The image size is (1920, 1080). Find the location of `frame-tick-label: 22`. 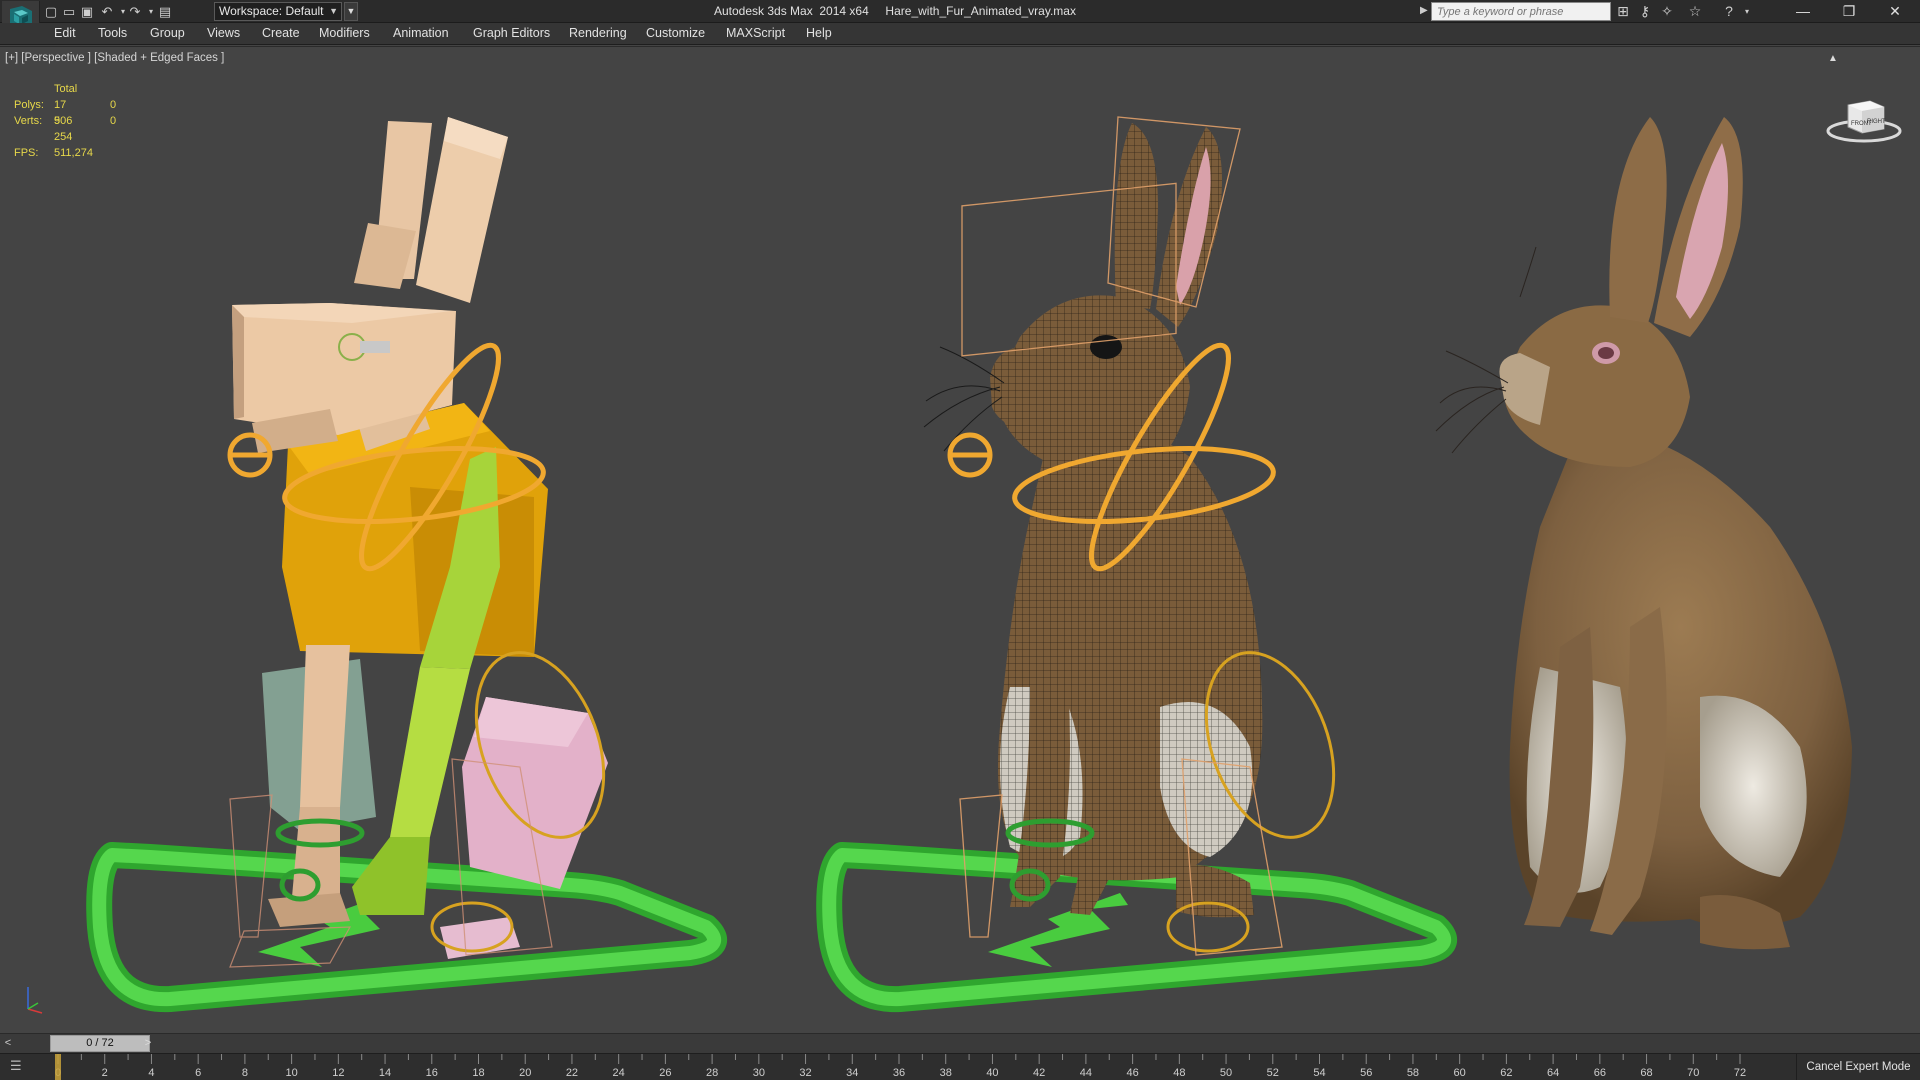

frame-tick-label: 22 is located at coordinates (572, 1073).